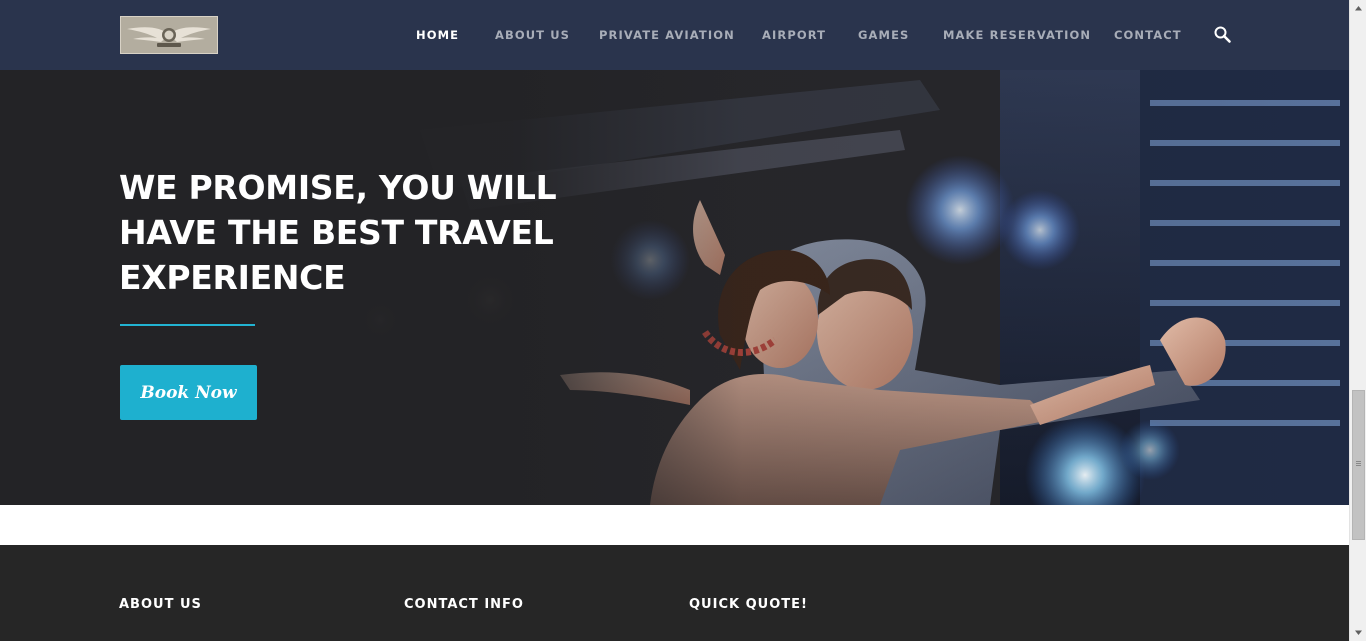  Describe the element at coordinates (160, 604) in the screenshot. I see `footer-heading-about-us: ABOUT US` at that location.